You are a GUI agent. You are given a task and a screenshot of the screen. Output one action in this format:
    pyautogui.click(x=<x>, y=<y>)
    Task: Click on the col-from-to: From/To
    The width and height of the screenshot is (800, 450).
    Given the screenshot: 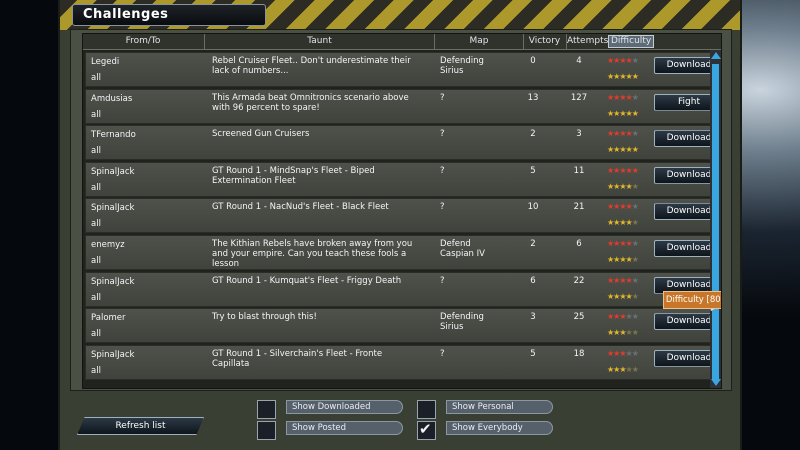 What is the action you would take?
    pyautogui.click(x=143, y=41)
    